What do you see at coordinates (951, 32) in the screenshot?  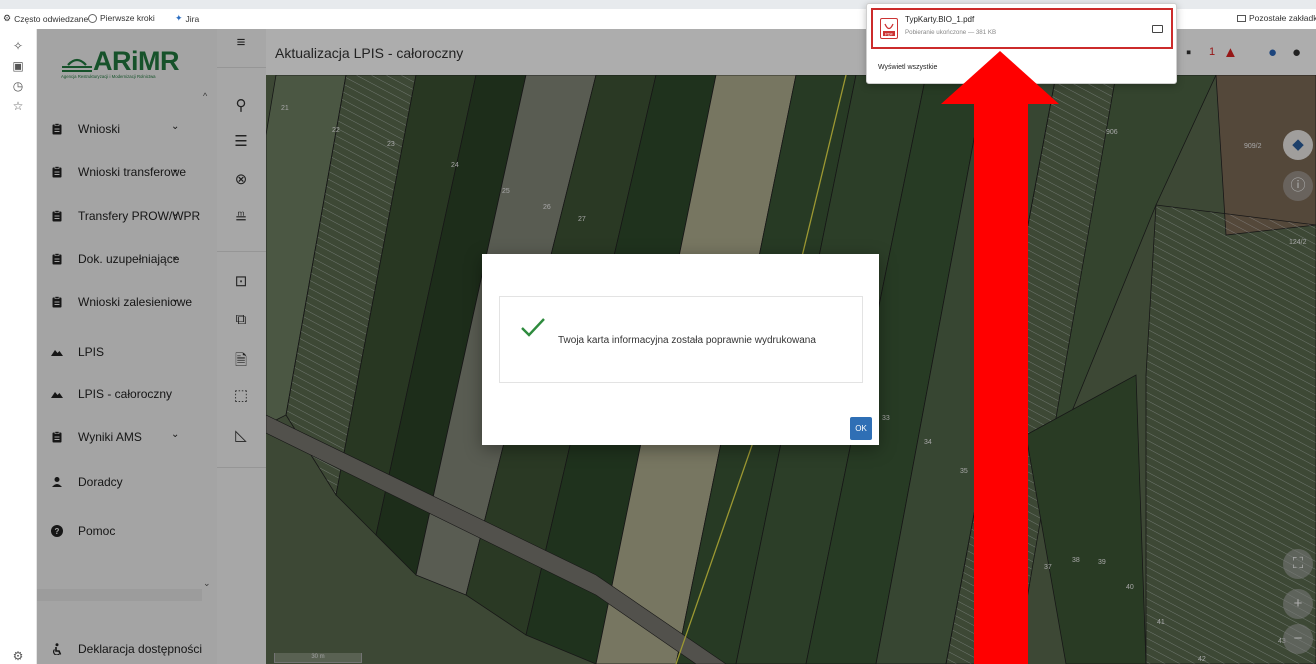 I see `download-status: Pobieranie ukończone — 381 KB` at bounding box center [951, 32].